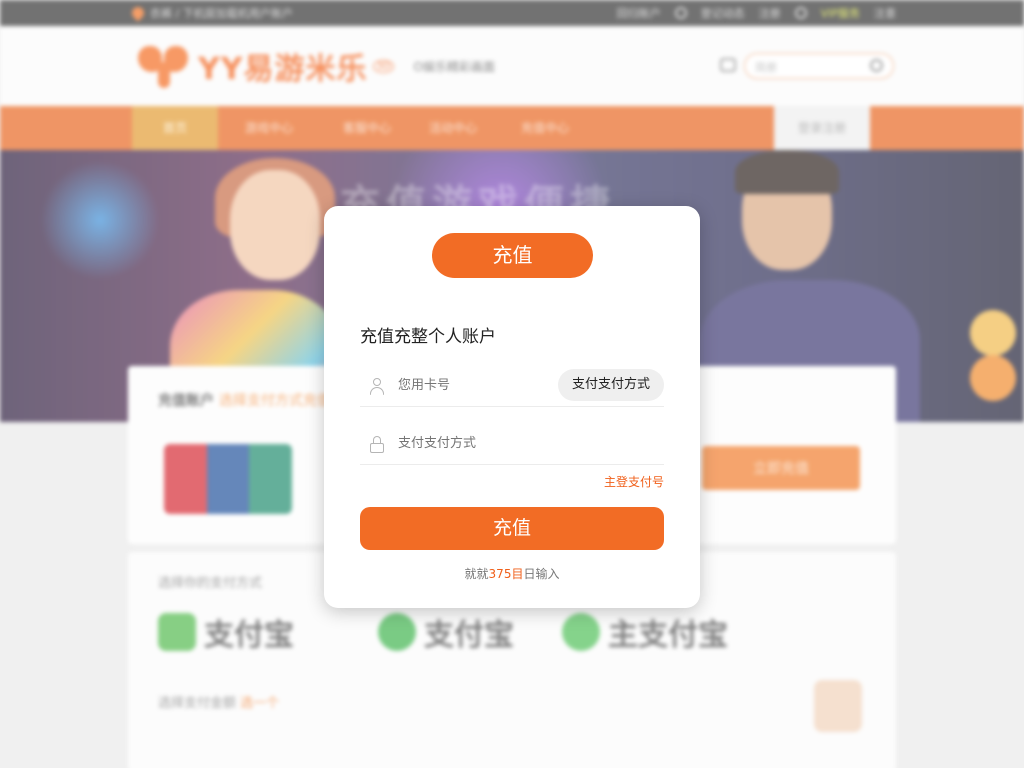 The image size is (1024, 768). I want to click on payment-method-button: 支付支付方式, so click(610, 385).